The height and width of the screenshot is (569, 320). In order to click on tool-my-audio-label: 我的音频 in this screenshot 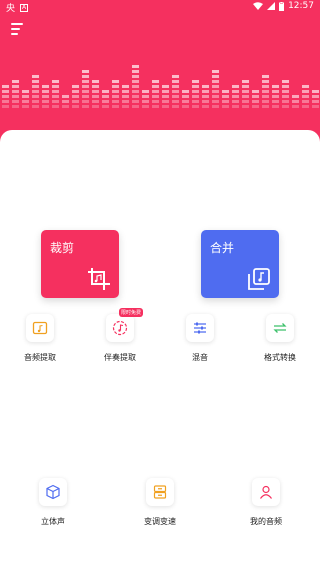, I will do `click(266, 521)`.